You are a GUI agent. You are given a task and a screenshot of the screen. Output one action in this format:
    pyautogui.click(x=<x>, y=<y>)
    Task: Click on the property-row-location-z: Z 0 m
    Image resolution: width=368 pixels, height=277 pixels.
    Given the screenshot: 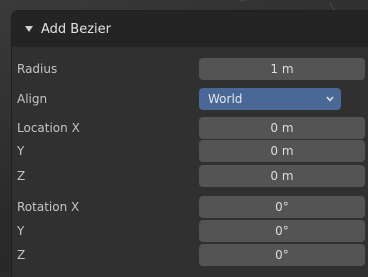 What is the action you would take?
    pyautogui.click(x=190, y=177)
    